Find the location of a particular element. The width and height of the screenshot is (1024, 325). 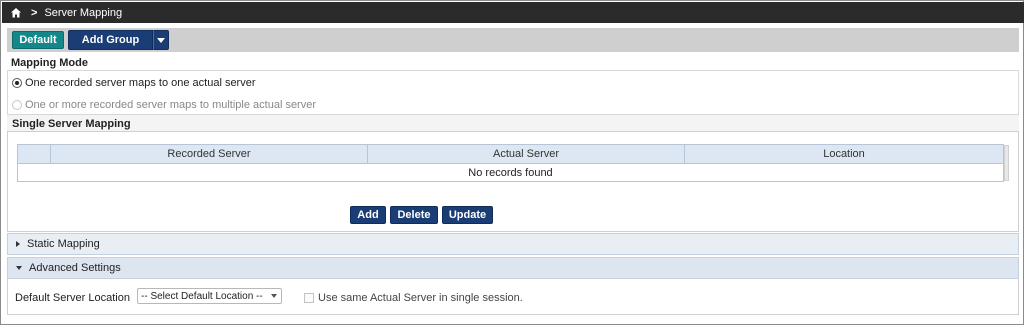

table-header: Recorded Server Actual Server Location is located at coordinates (510, 154).